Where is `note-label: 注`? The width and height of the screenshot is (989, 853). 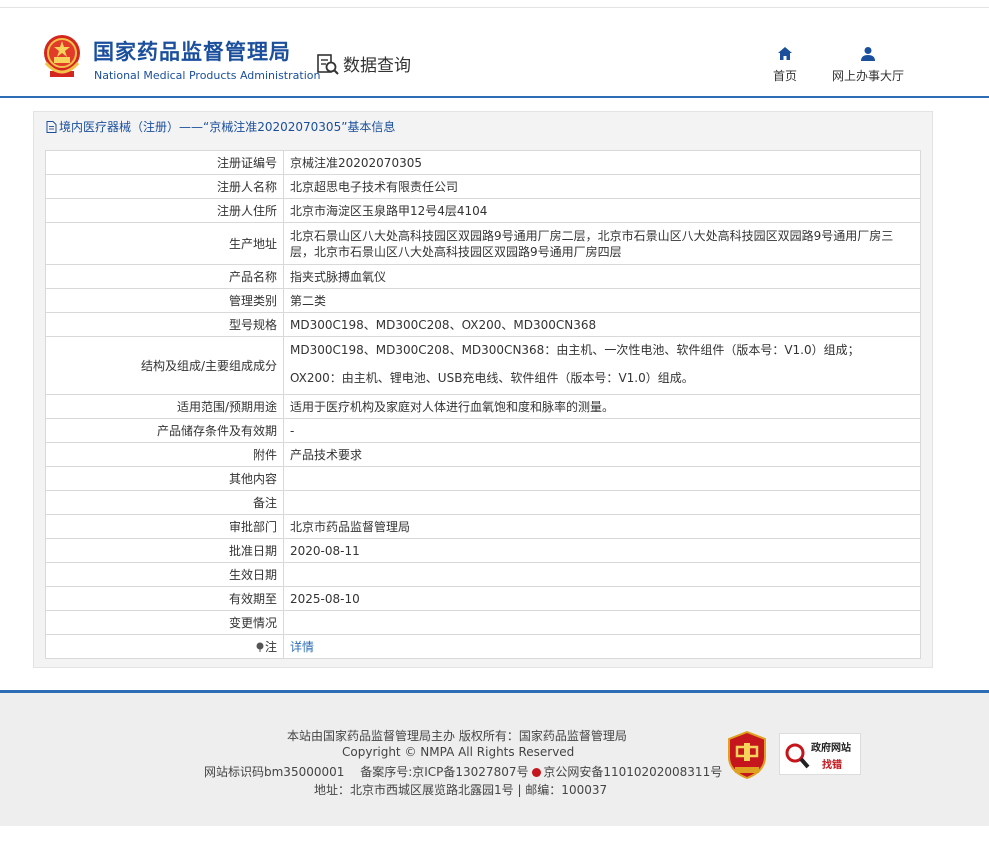 note-label: 注 is located at coordinates (270, 646).